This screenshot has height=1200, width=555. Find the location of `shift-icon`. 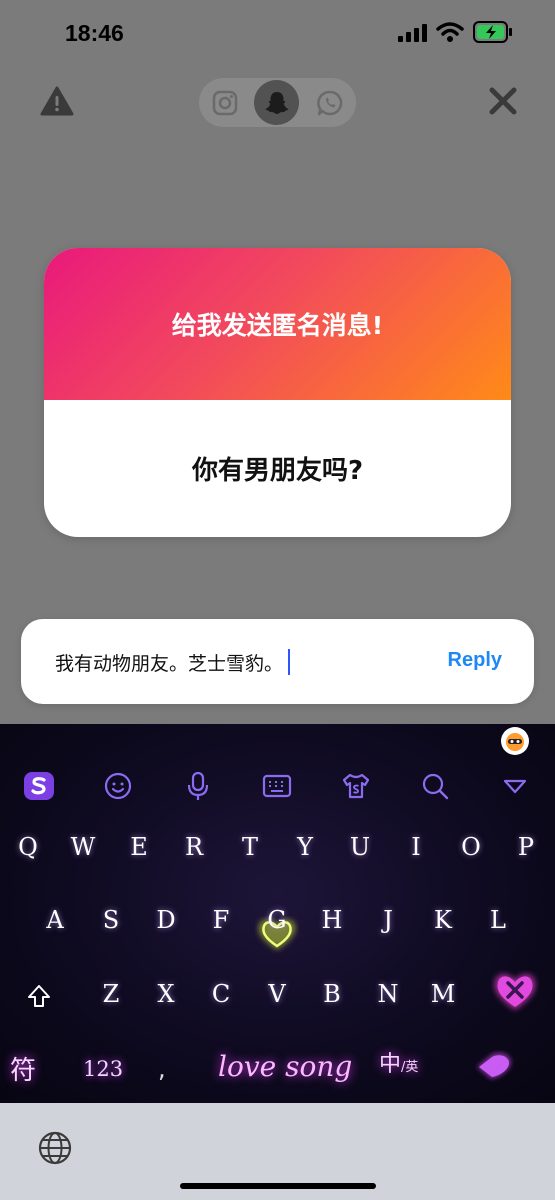

shift-icon is located at coordinates (39, 995).